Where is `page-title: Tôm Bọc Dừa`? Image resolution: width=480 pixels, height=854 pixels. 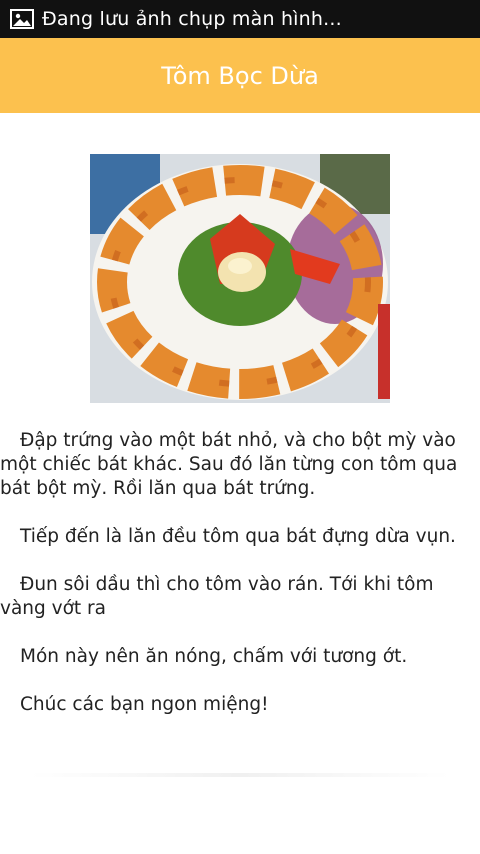 page-title: Tôm Bọc Dừa is located at coordinates (240, 75).